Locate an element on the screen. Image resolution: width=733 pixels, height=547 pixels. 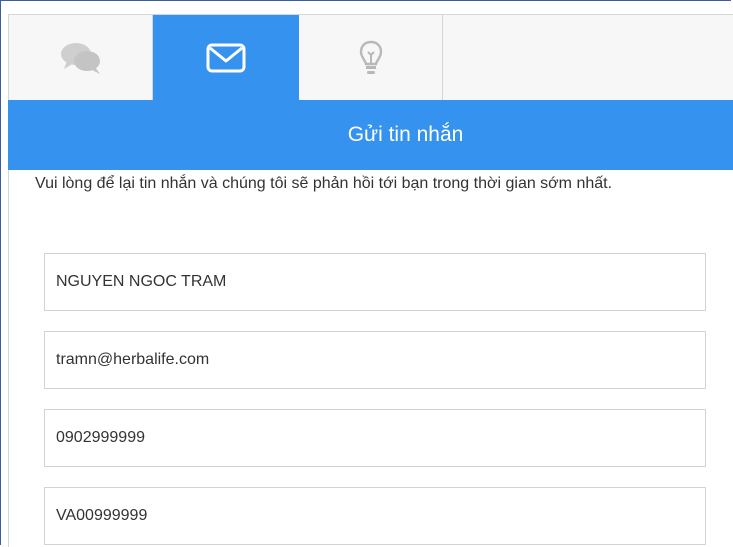
tab-tips is located at coordinates (371, 58).